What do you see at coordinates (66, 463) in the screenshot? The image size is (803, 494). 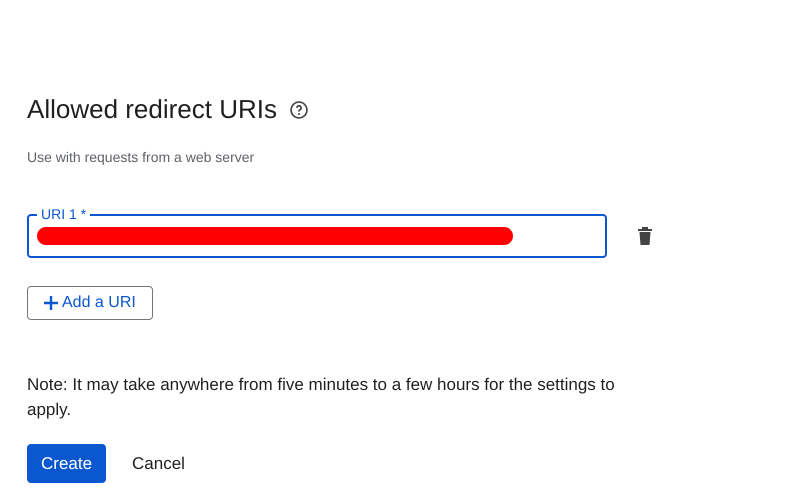 I see `create-button: Create` at bounding box center [66, 463].